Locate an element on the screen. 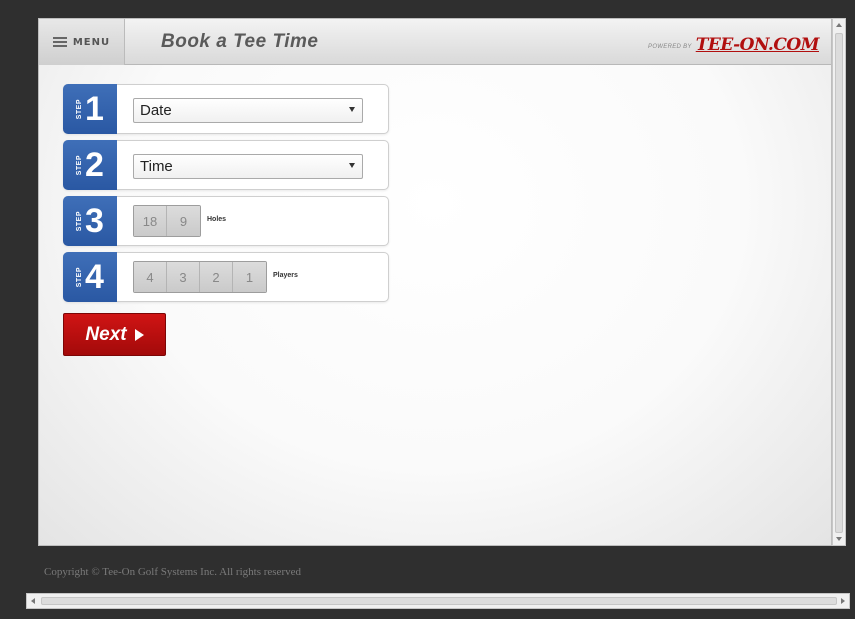 The height and width of the screenshot is (619, 855). date-select-value: Date is located at coordinates (156, 110).